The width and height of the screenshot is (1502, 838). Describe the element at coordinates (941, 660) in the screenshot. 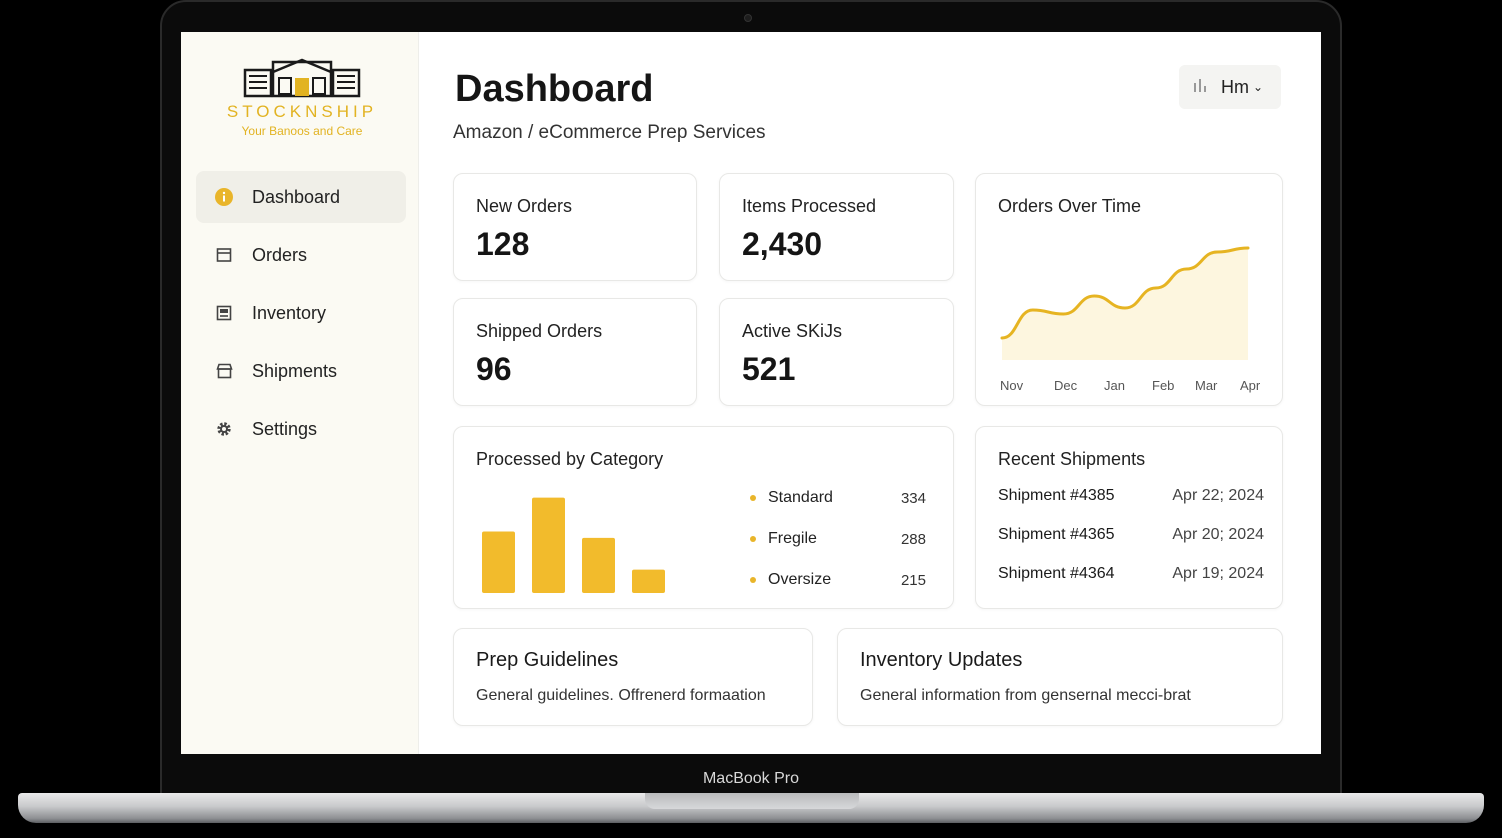

I see `card-title: Inventory Updates` at that location.